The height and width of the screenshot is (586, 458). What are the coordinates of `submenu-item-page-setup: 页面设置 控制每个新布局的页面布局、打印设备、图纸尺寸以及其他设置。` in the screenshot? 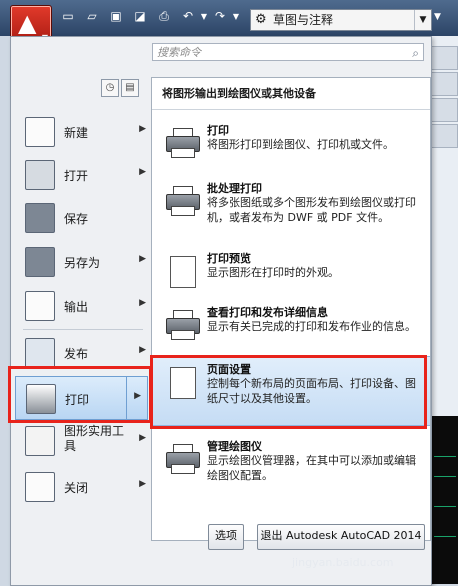 It's located at (291, 391).